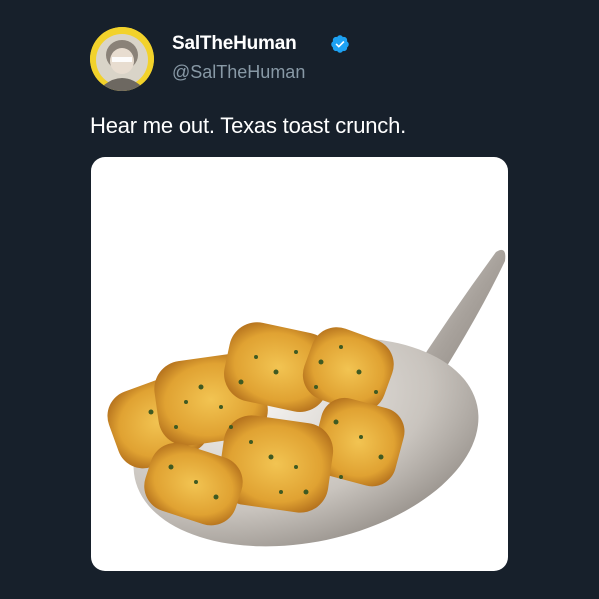  Describe the element at coordinates (238, 72) in the screenshot. I see `user-handle: @SalTheHuman` at that location.